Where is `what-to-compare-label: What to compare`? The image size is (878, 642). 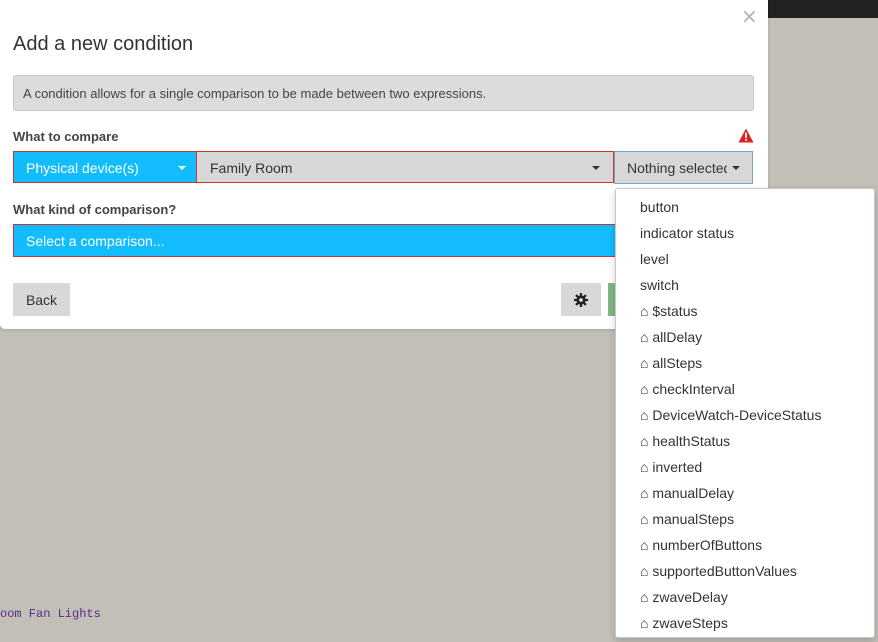 what-to-compare-label: What to compare is located at coordinates (66, 136).